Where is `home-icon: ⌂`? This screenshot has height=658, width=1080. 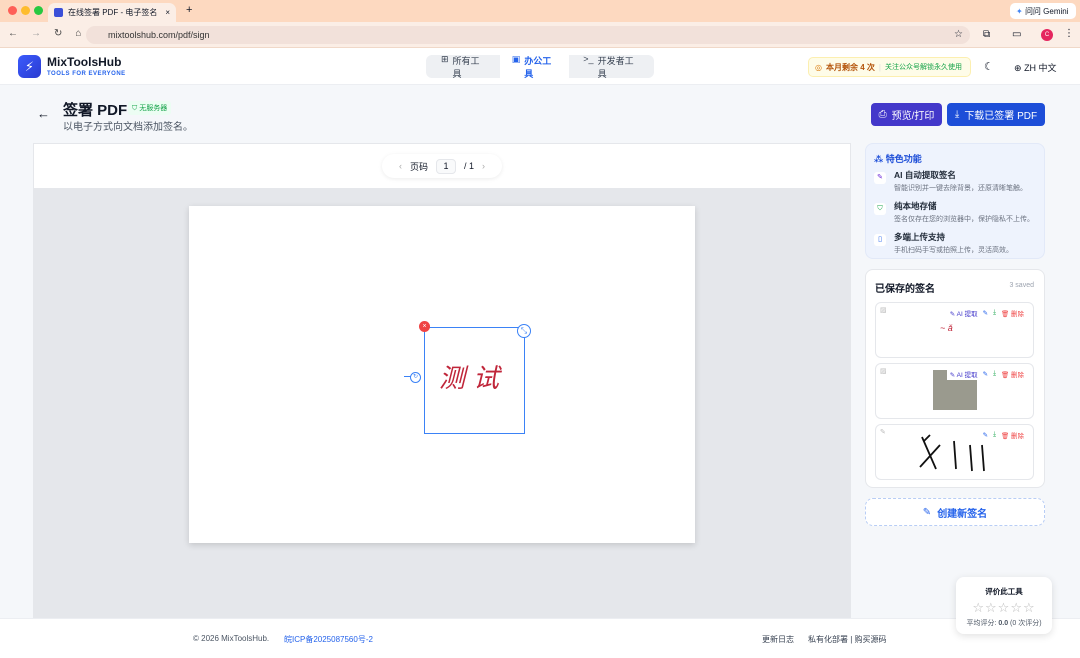
home-icon: ⌂ is located at coordinates (78, 33).